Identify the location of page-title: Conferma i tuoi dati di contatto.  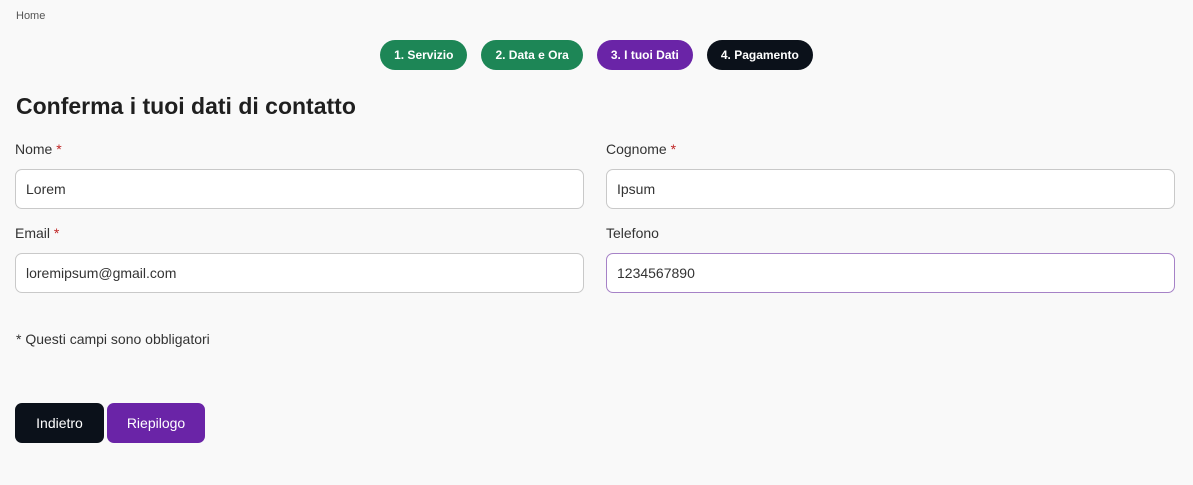
(186, 106).